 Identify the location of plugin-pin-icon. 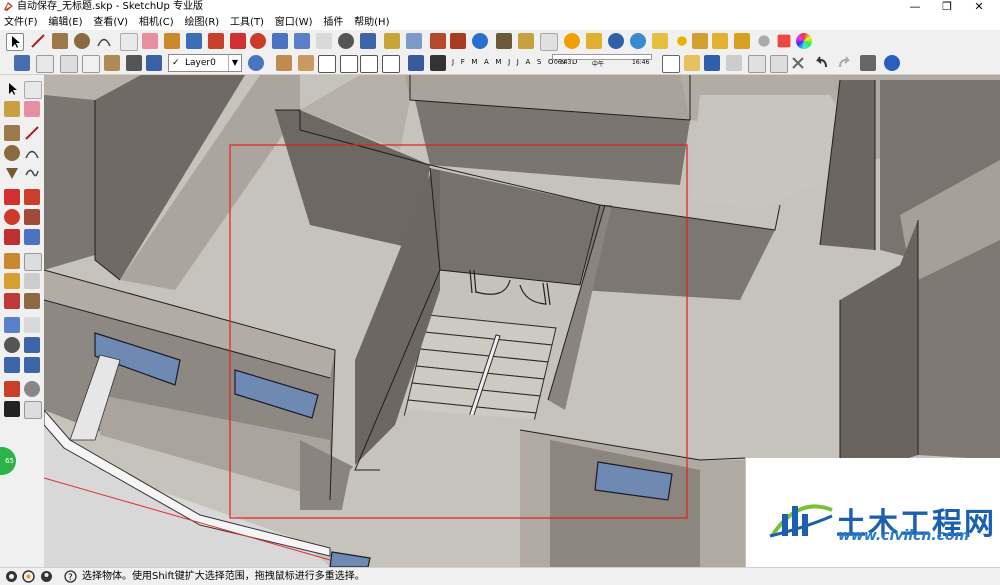
(742, 41).